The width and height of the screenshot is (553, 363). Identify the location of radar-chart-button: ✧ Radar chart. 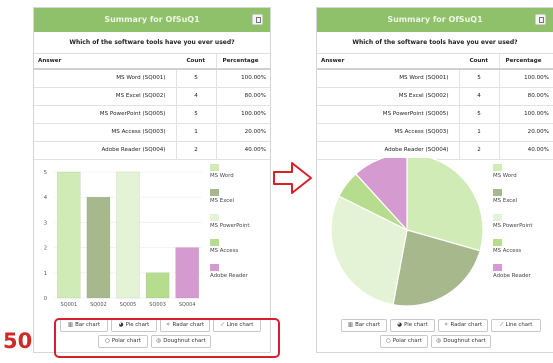
(463, 325).